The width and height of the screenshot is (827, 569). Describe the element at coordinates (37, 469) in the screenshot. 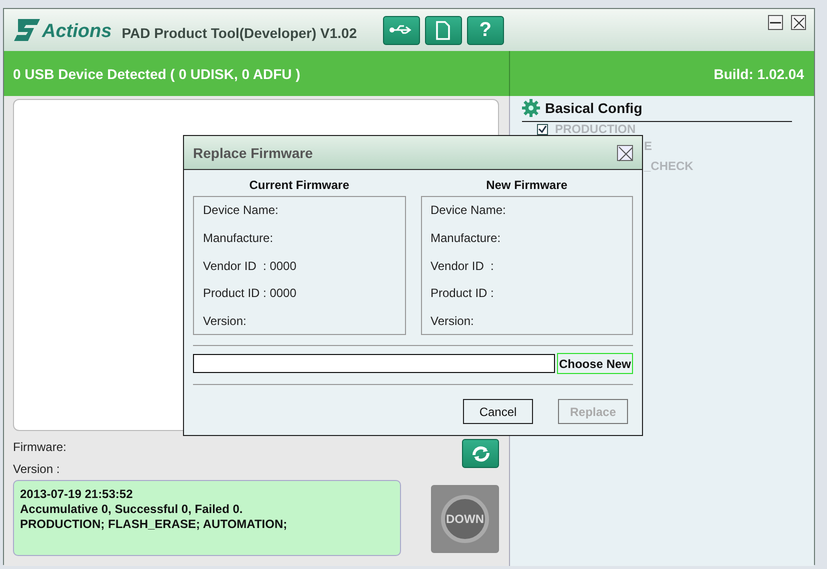

I see `version-label: Version :` at that location.